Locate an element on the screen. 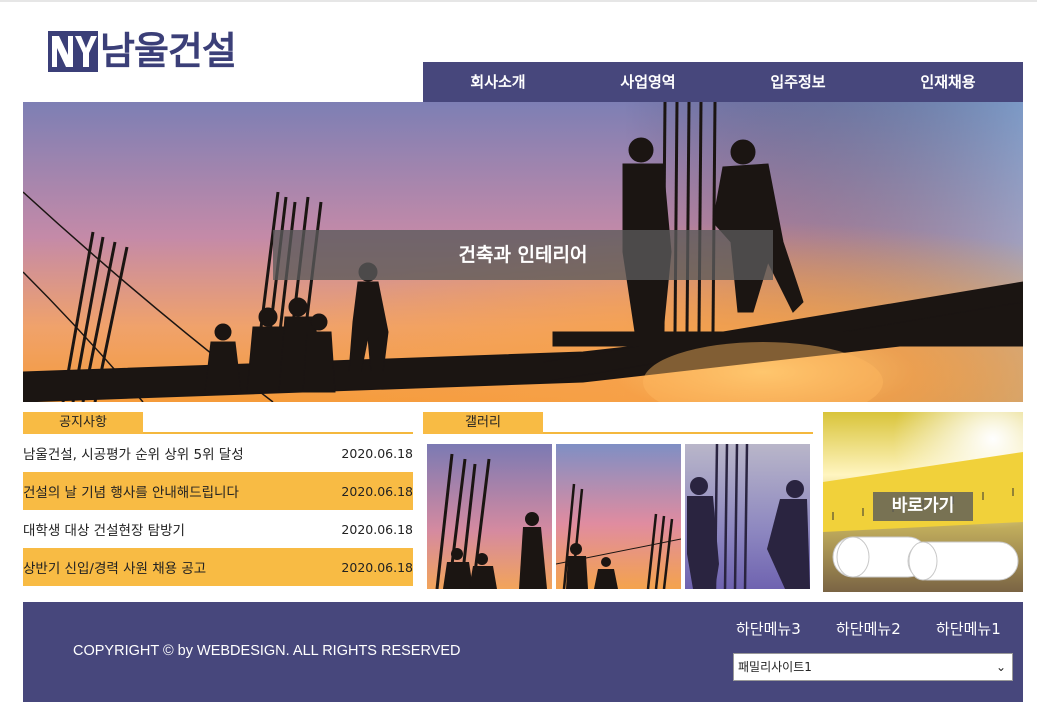  notice-title: 대학생 대상 건설현장 탐방기 is located at coordinates (104, 531).